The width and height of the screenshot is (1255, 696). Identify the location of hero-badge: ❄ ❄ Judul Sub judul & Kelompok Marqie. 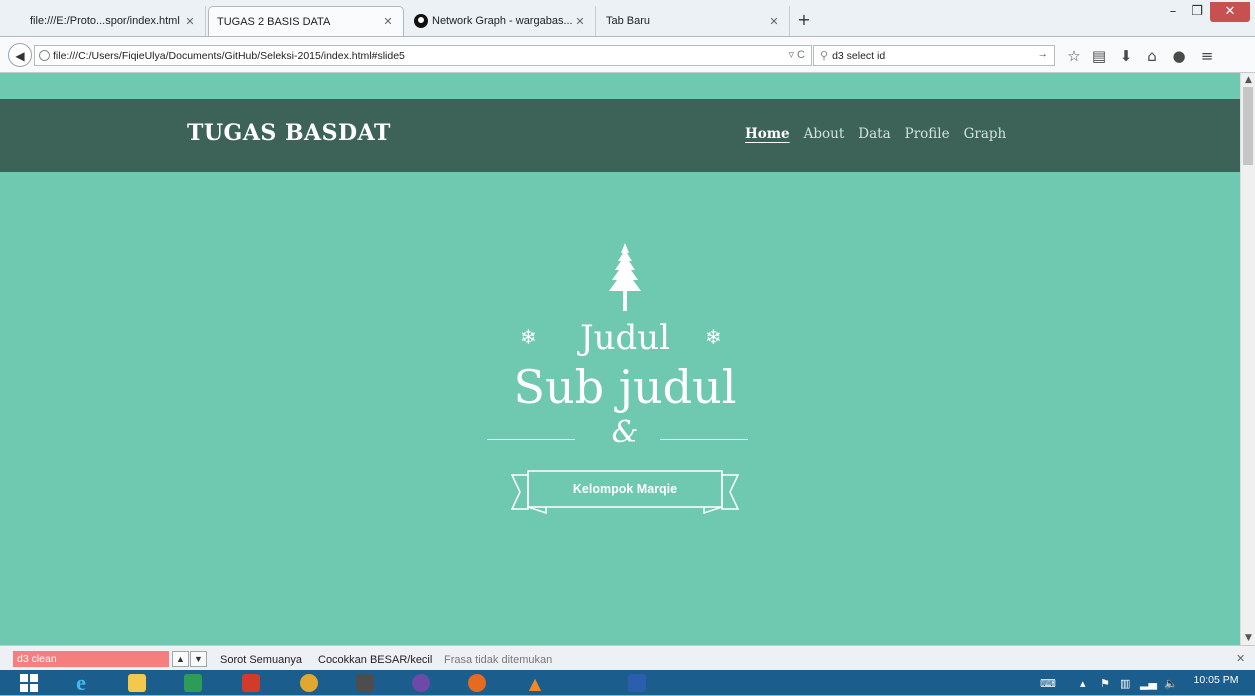
(625, 383).